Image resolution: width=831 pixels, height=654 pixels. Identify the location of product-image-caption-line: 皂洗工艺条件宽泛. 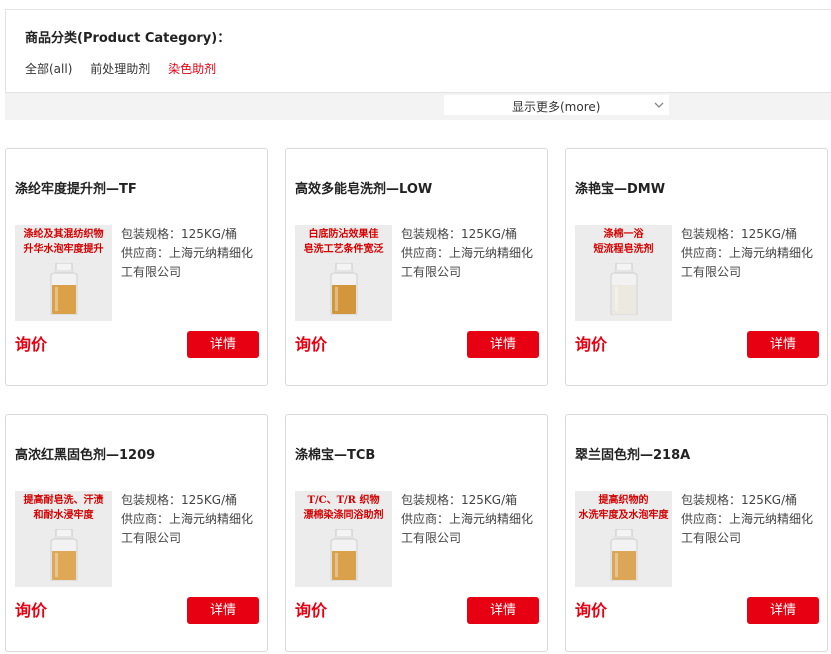
(343, 249).